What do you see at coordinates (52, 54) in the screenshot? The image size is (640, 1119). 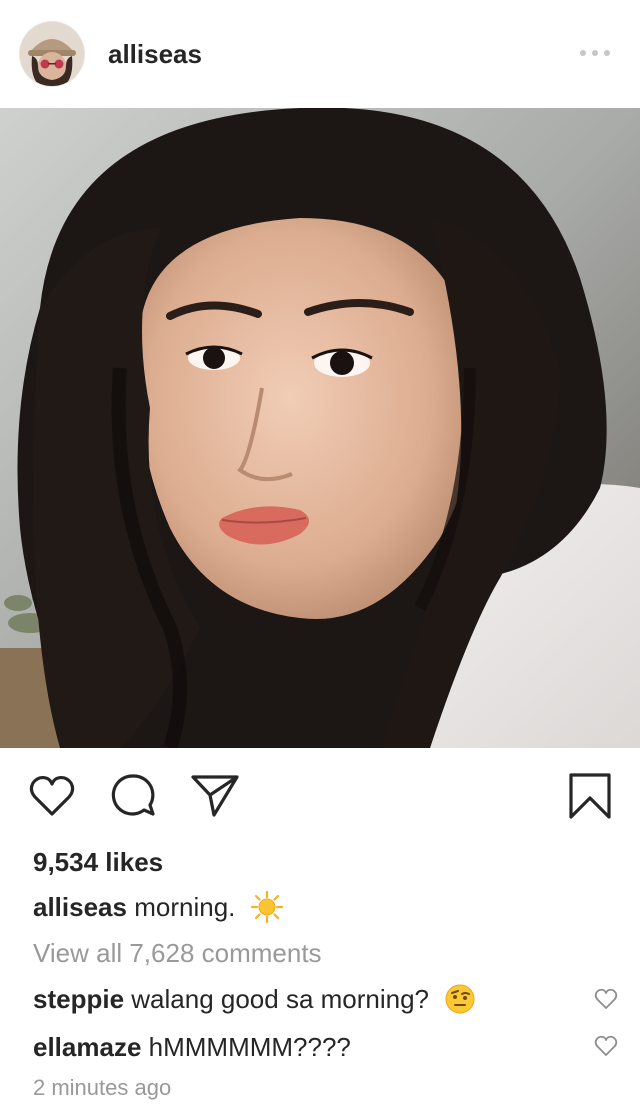 I see `avatar` at bounding box center [52, 54].